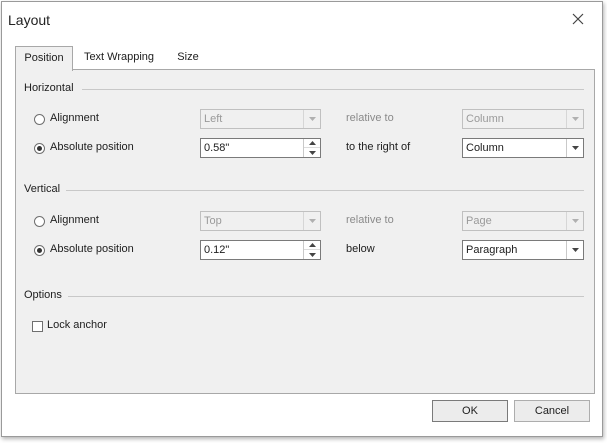 This screenshot has width=607, height=443. What do you see at coordinates (479, 221) in the screenshot?
I see `combo-value: Page` at bounding box center [479, 221].